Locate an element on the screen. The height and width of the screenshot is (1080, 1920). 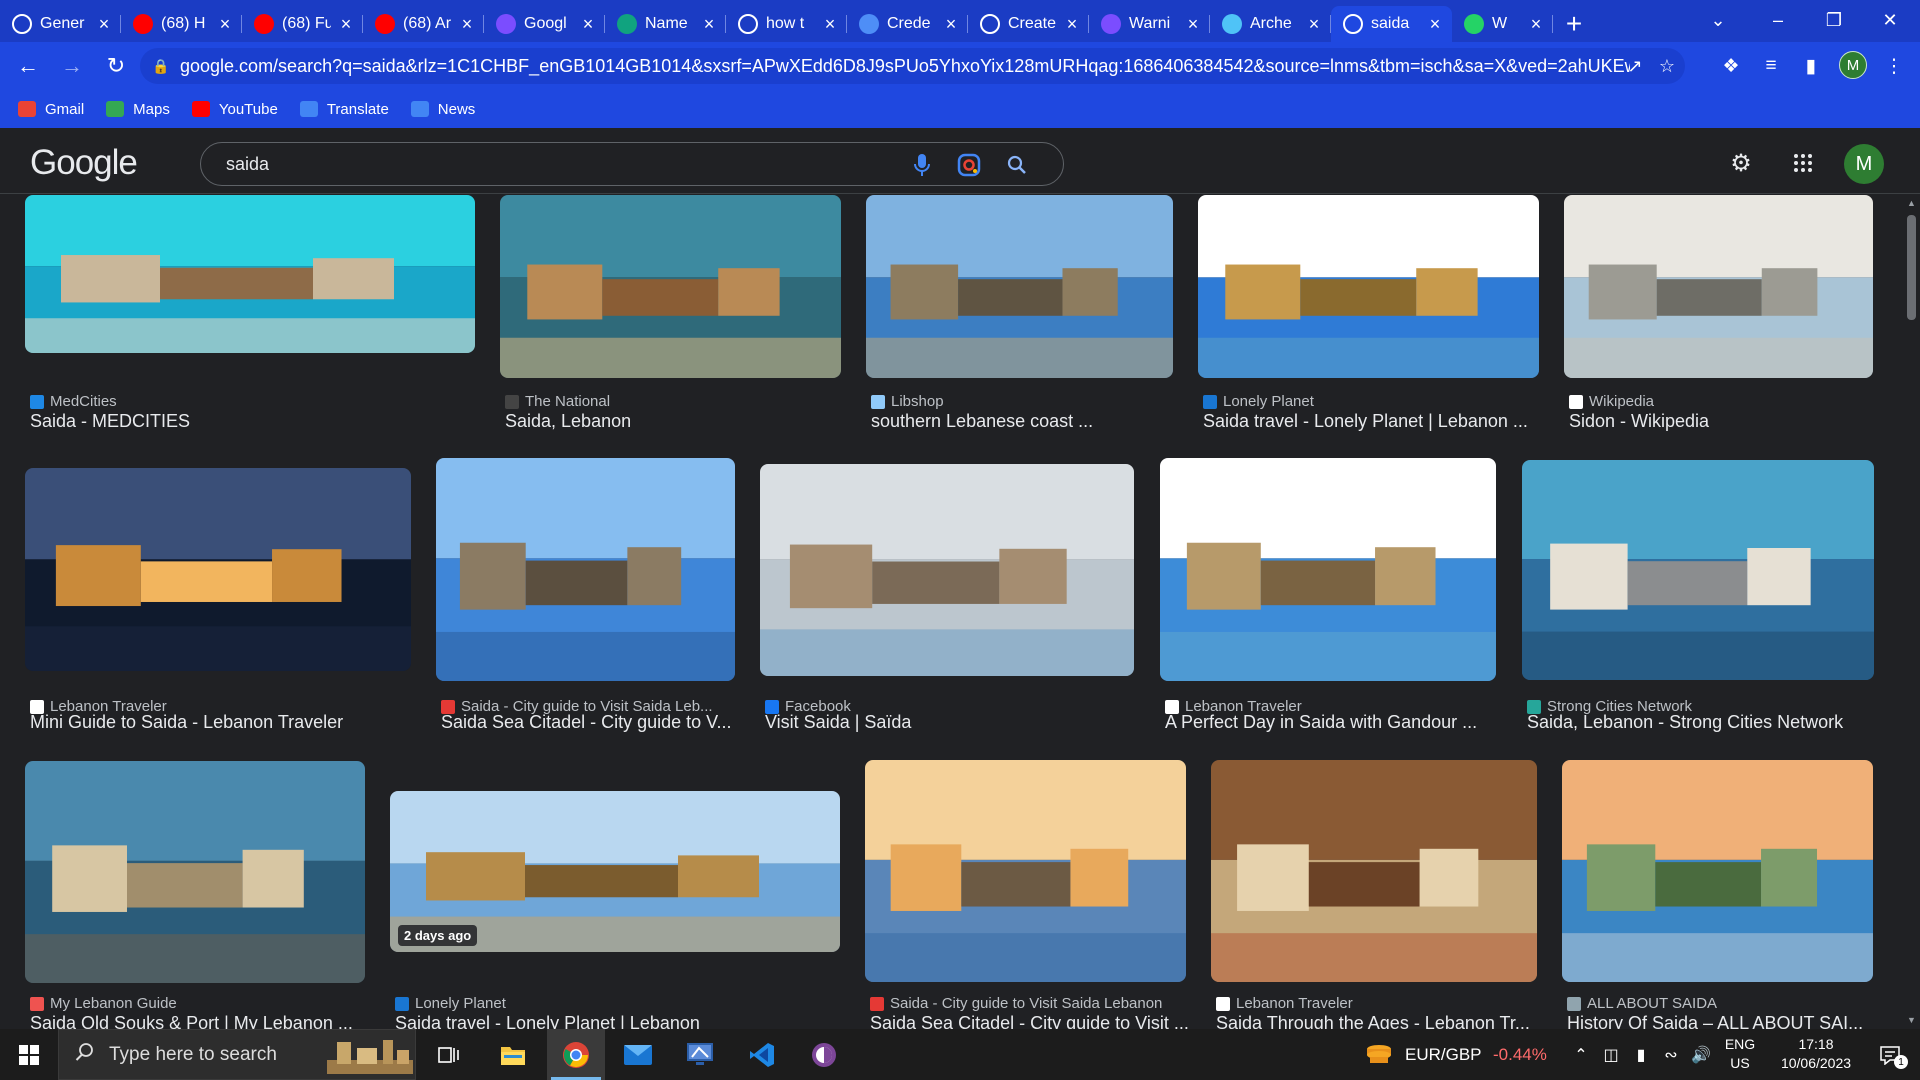
wifi-icon: ∾ is located at coordinates (1671, 1054).